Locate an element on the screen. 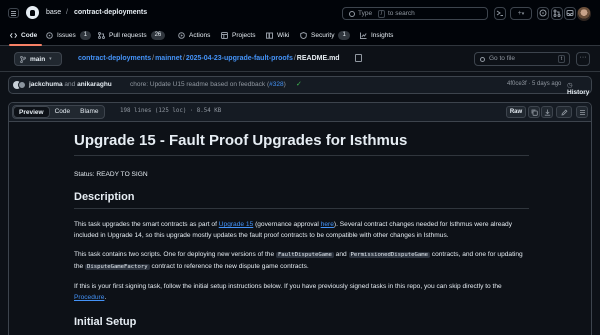 This screenshot has height=335, width=600. tab-pull-requests-label: Pull requests is located at coordinates (128, 35).